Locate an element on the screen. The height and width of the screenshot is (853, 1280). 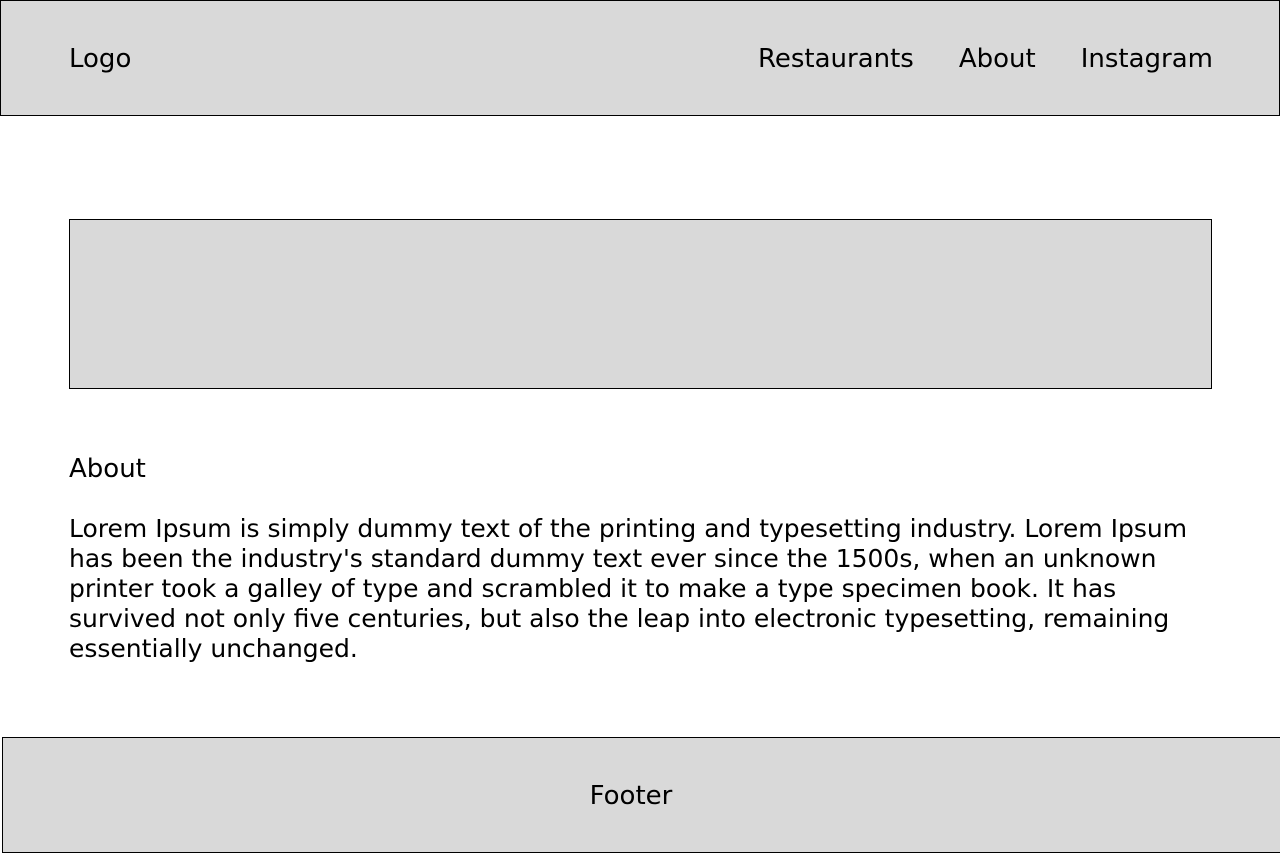
nav-link-instagram: Instagram is located at coordinates (1147, 59).